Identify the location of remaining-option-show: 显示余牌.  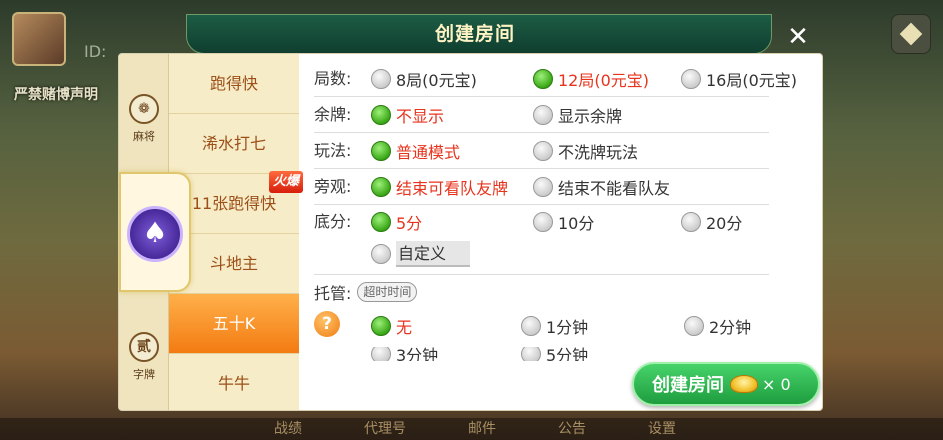
(577, 115).